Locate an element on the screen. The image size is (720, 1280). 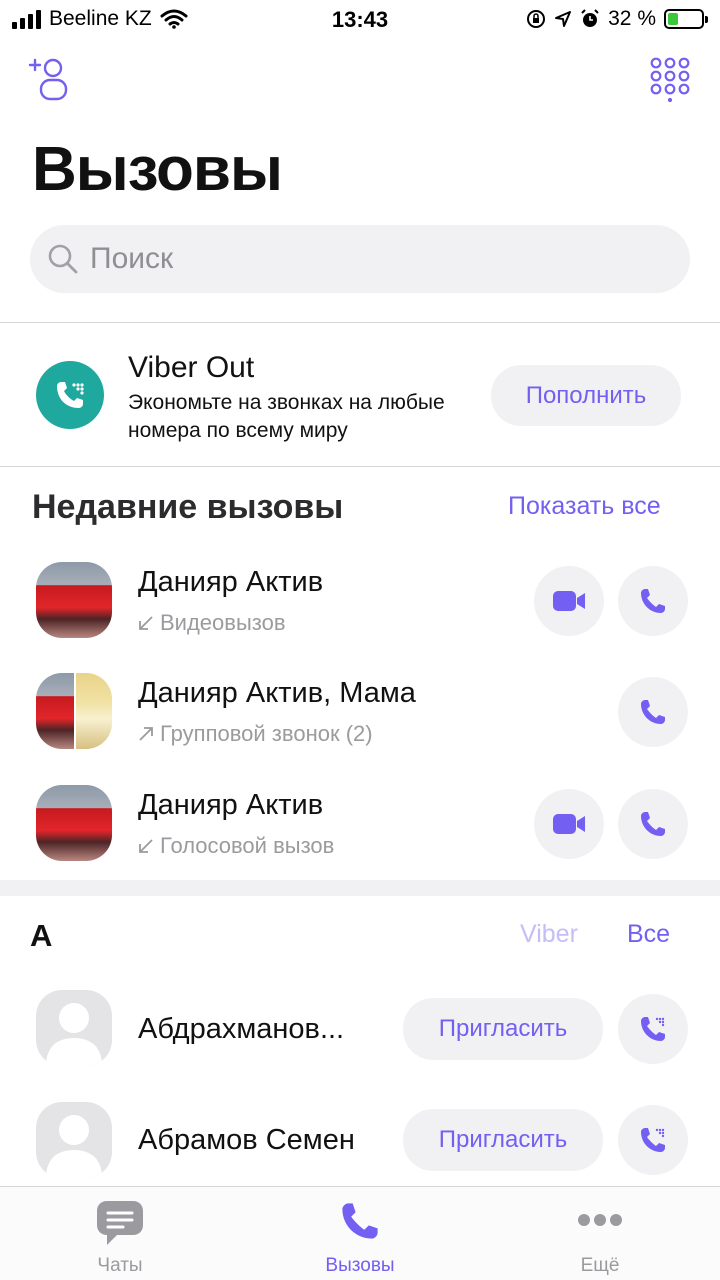
section-separator is located at coordinates (360, 888).